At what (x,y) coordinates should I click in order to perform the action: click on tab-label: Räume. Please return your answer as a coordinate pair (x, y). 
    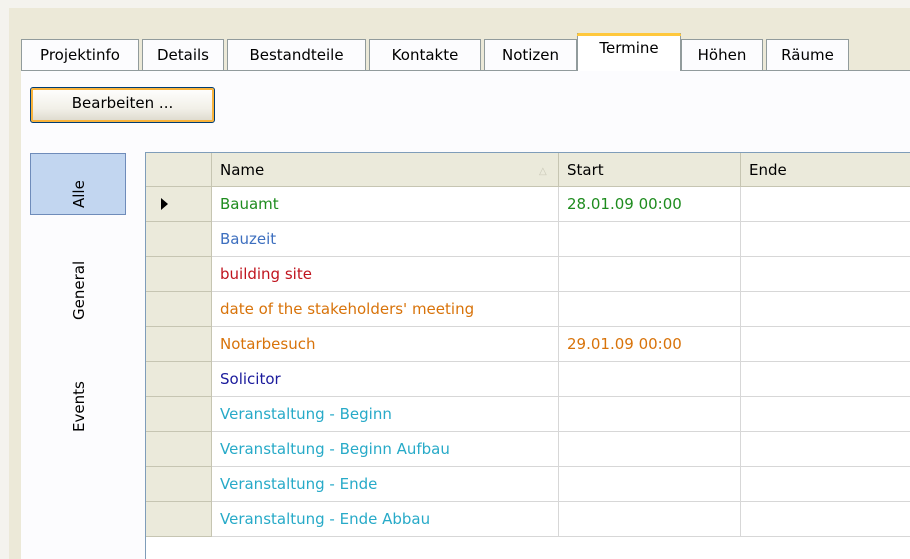
    Looking at the image, I should click on (807, 55).